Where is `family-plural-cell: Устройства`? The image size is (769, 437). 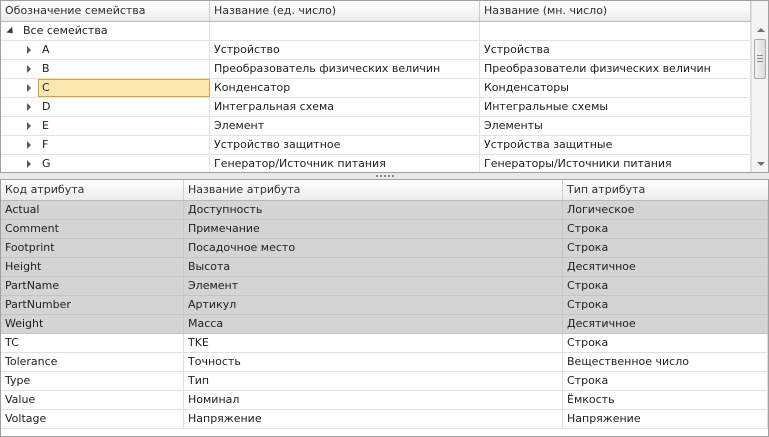
family-plural-cell: Устройства is located at coordinates (615, 50).